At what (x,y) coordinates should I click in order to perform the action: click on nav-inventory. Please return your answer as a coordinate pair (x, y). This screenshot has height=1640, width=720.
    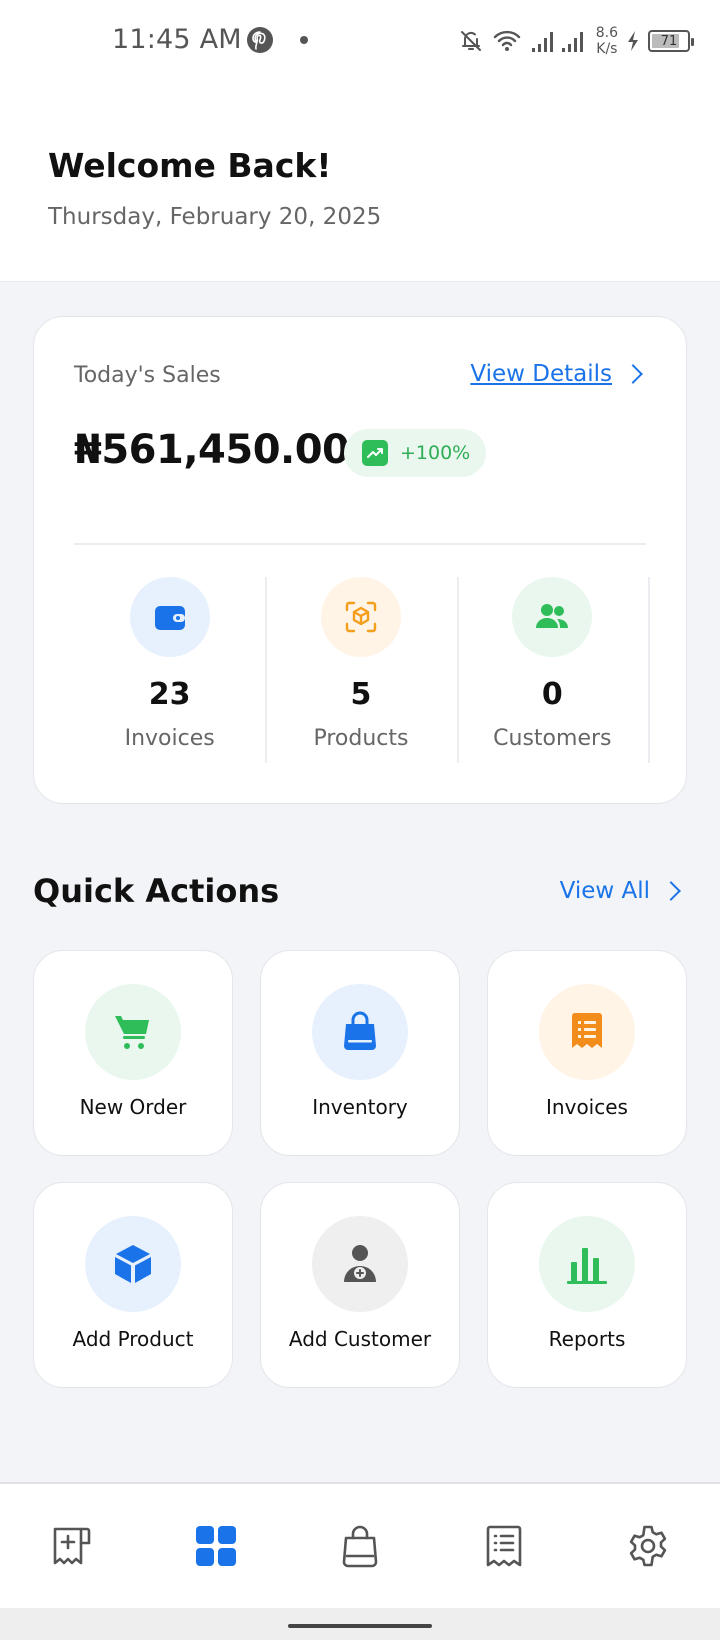
    Looking at the image, I should click on (360, 1546).